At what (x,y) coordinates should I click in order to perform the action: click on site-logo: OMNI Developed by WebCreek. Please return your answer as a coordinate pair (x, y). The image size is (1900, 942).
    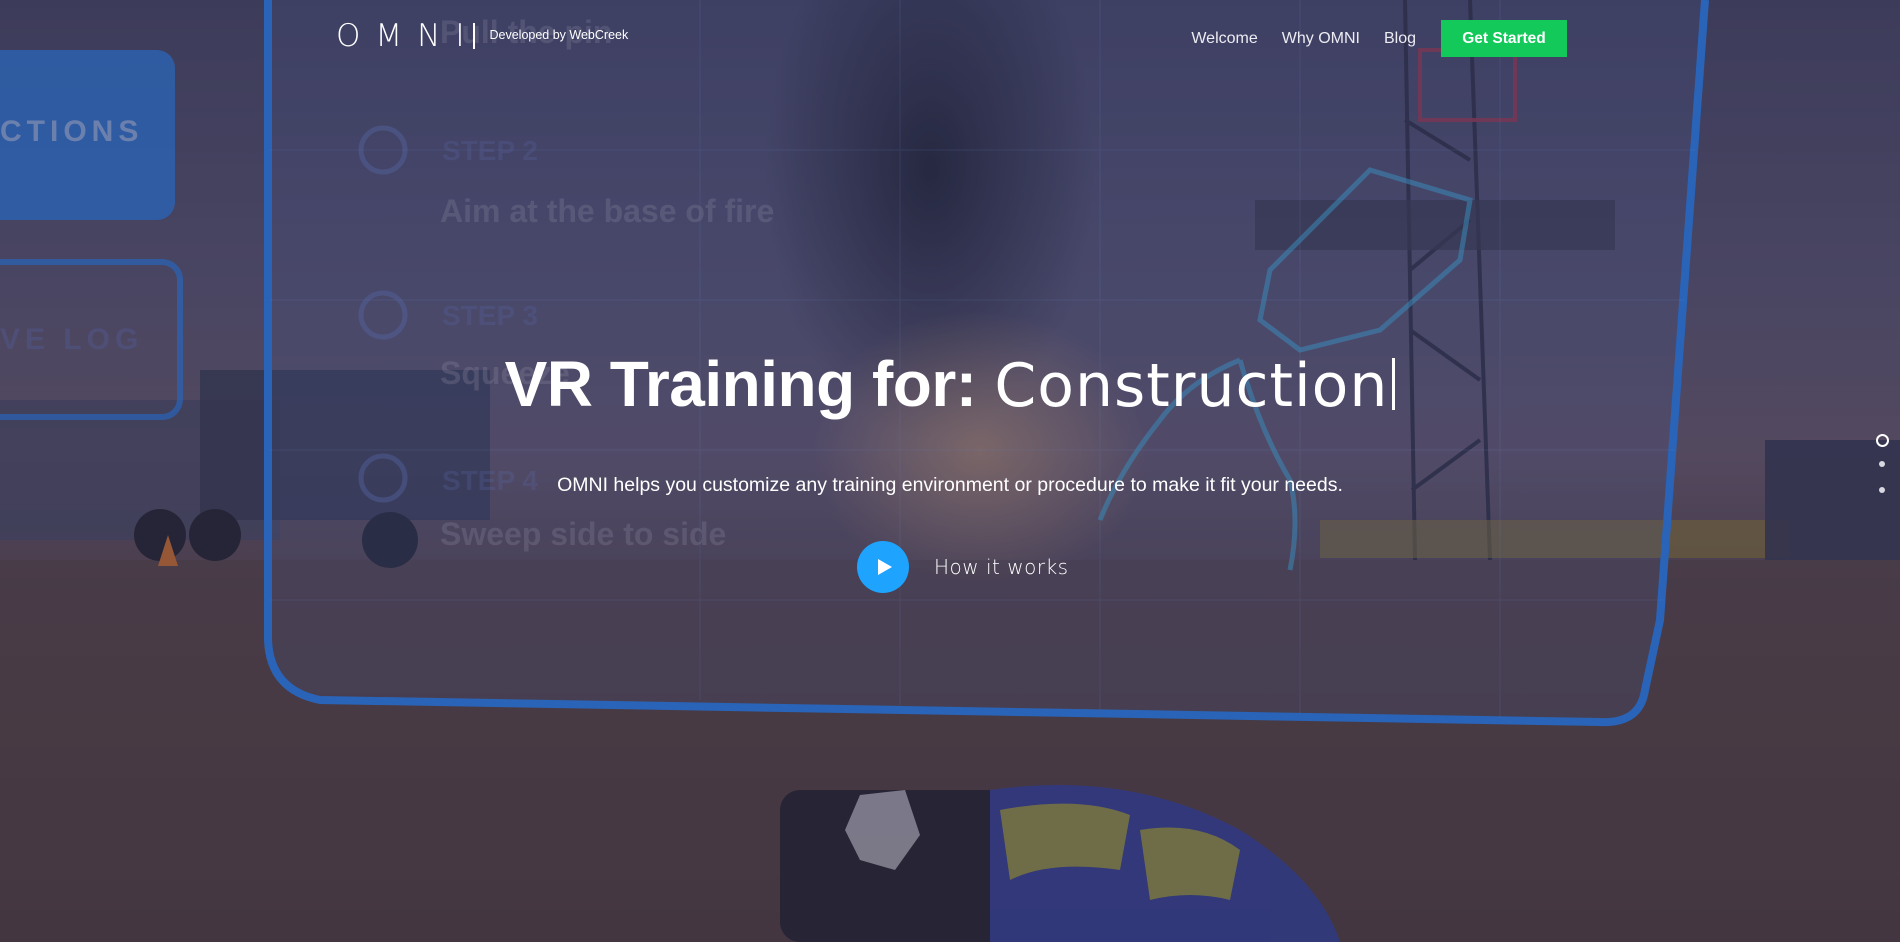
    Looking at the image, I should click on (482, 36).